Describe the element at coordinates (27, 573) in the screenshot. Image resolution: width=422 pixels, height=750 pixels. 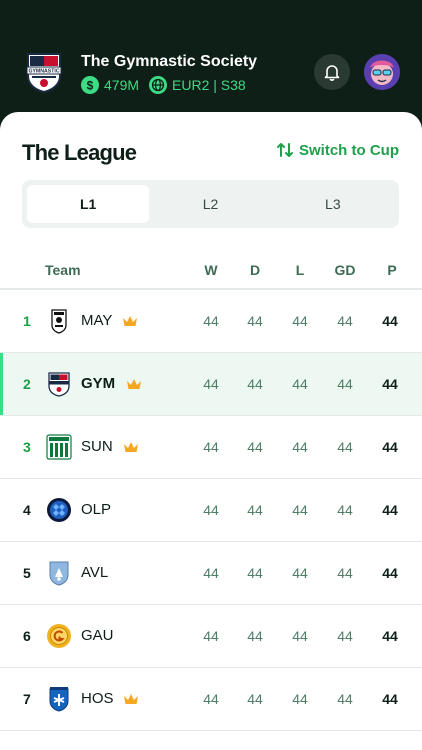
I see `position: 5` at that location.